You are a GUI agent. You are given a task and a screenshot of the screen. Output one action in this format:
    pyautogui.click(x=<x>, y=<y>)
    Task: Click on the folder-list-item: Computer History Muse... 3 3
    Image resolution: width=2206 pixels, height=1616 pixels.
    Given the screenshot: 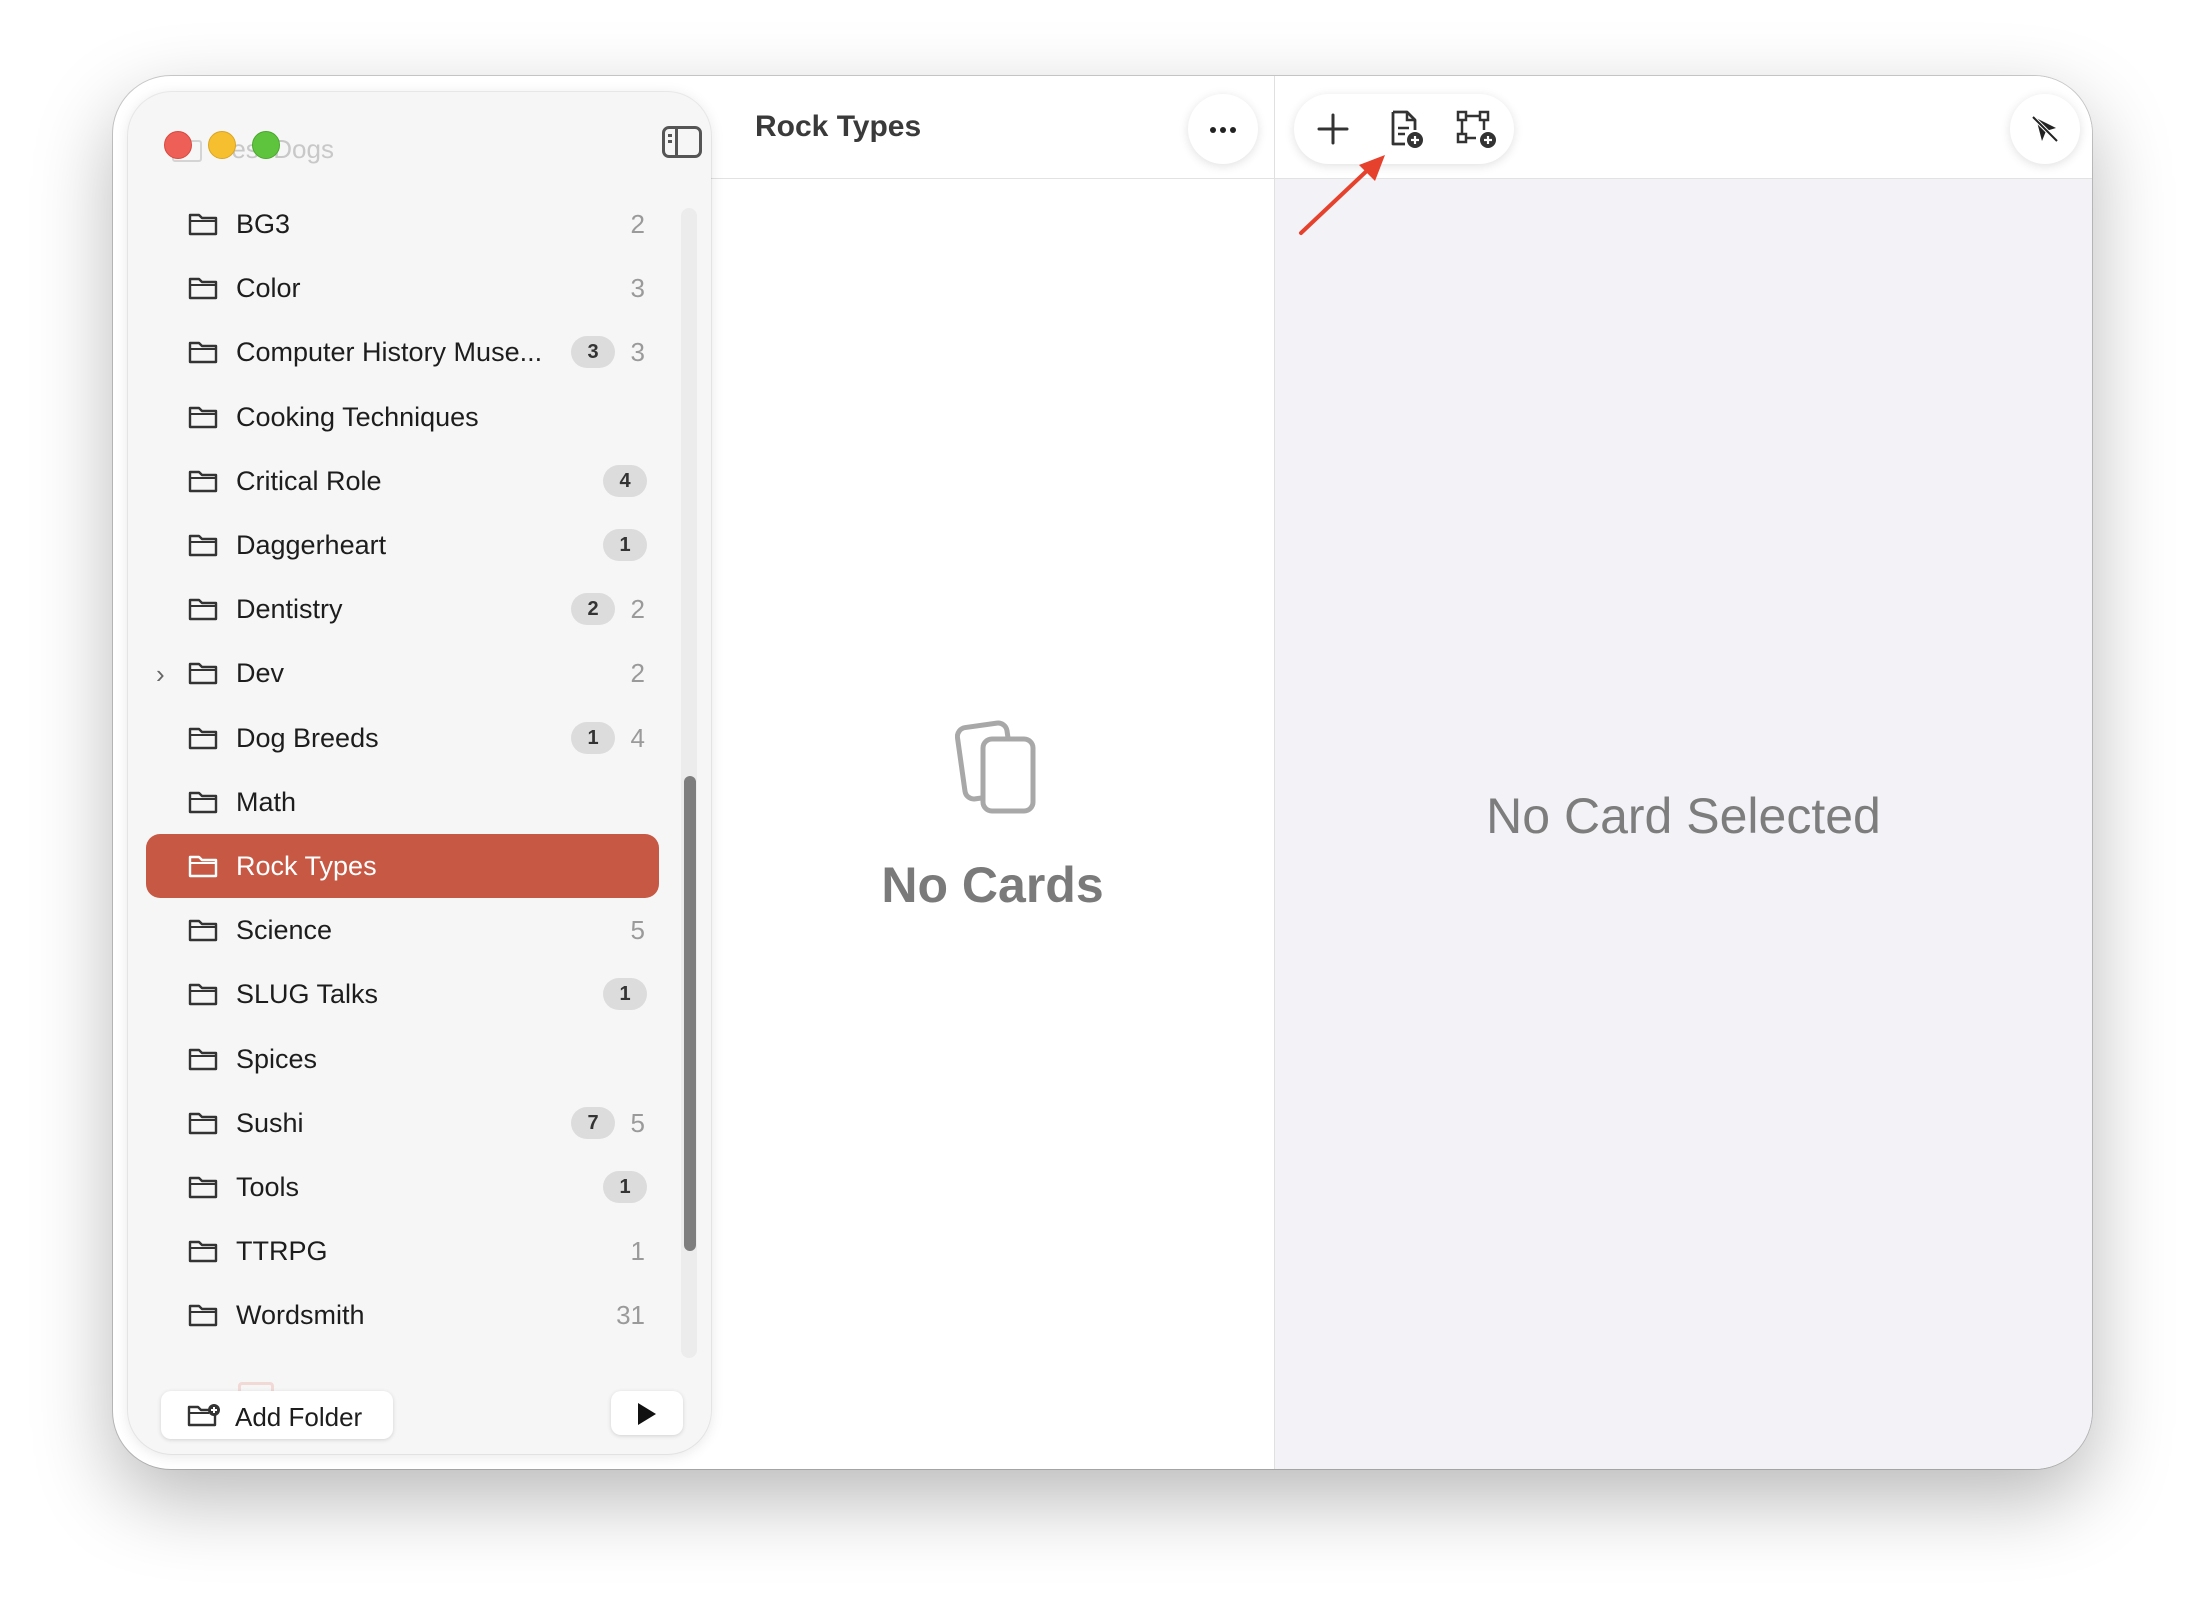 What is the action you would take?
    pyautogui.click(x=402, y=352)
    